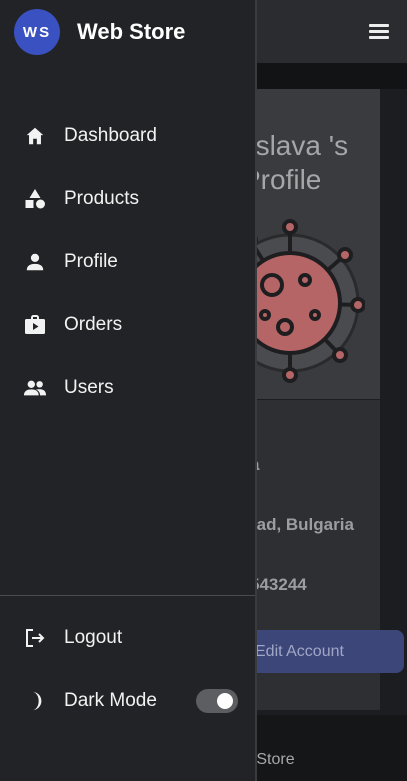 The height and width of the screenshot is (781, 407). I want to click on nav-item-users: Users, so click(127, 388).